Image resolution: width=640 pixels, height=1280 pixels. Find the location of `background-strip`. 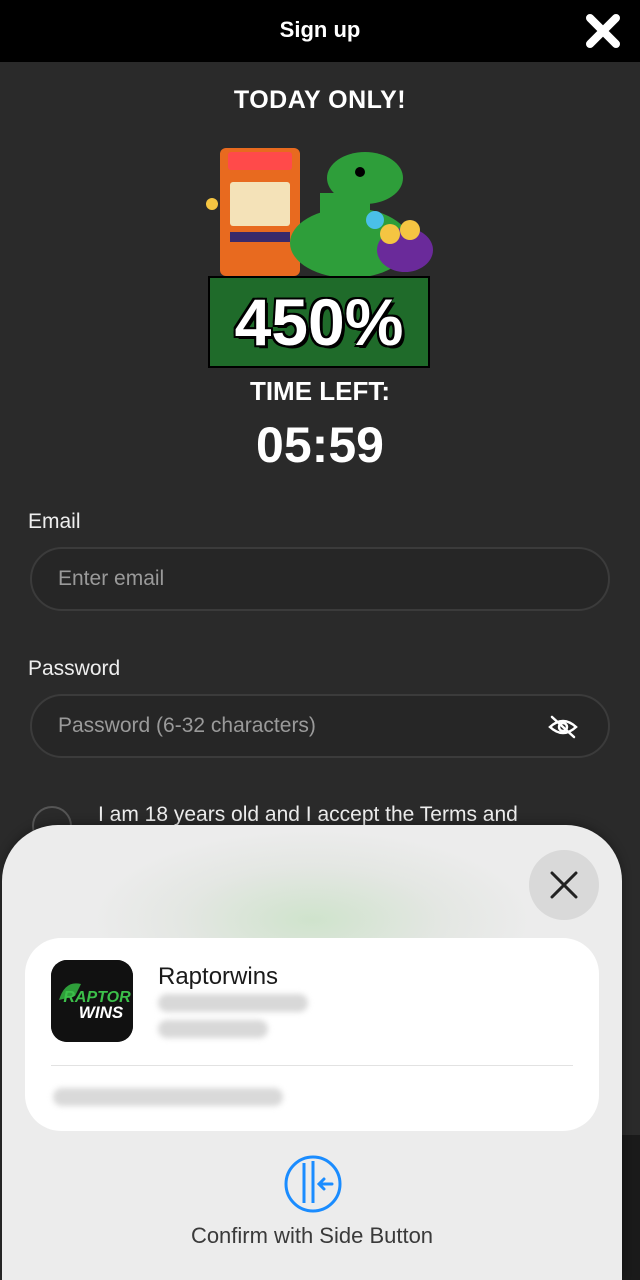

background-strip is located at coordinates (631, 1207).